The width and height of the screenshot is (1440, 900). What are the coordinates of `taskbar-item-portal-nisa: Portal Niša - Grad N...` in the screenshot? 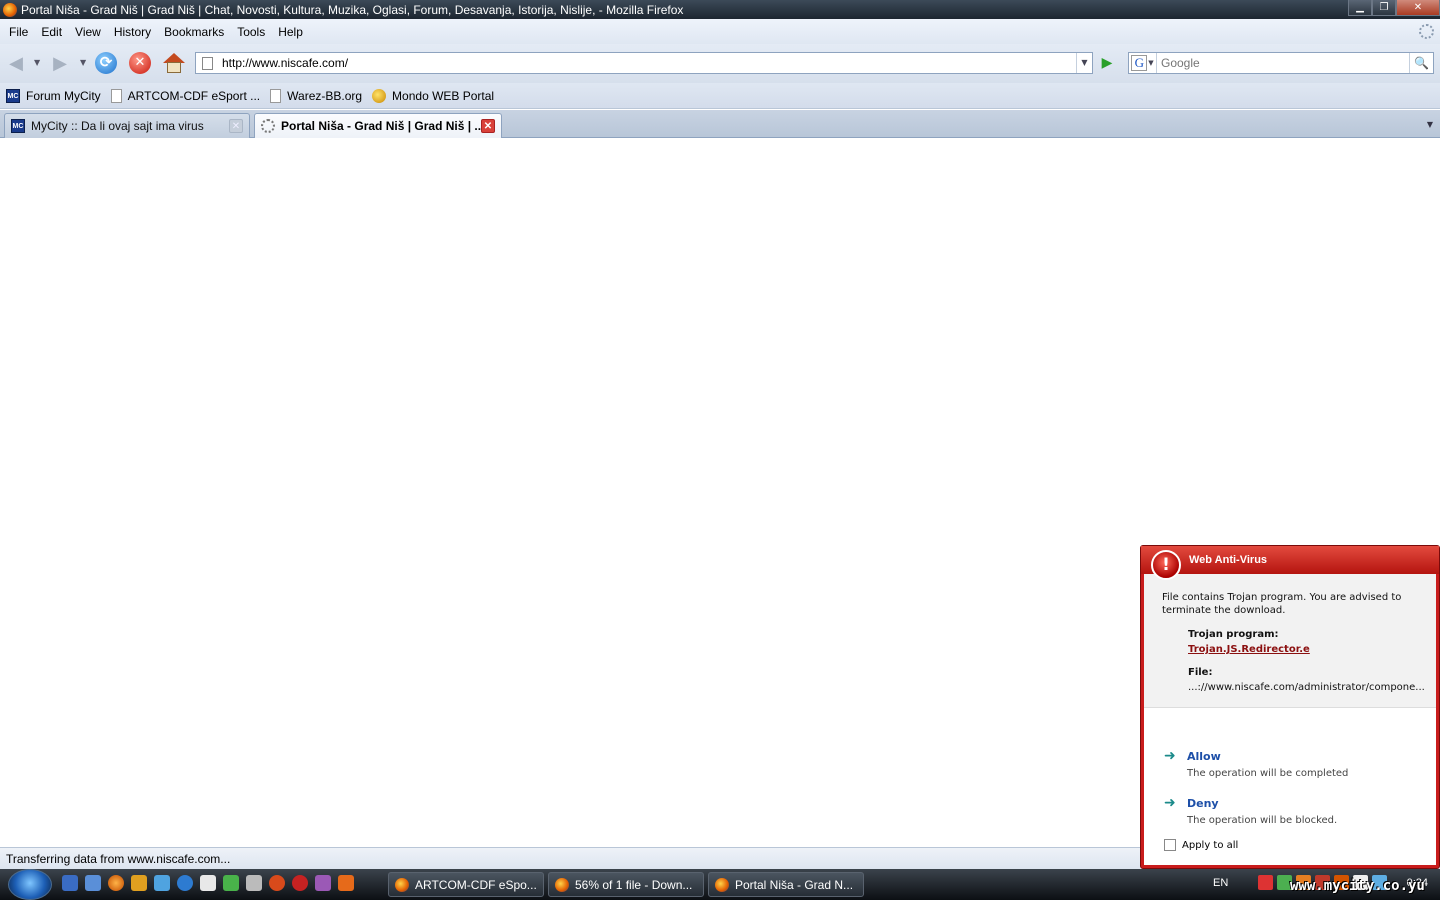 It's located at (786, 884).